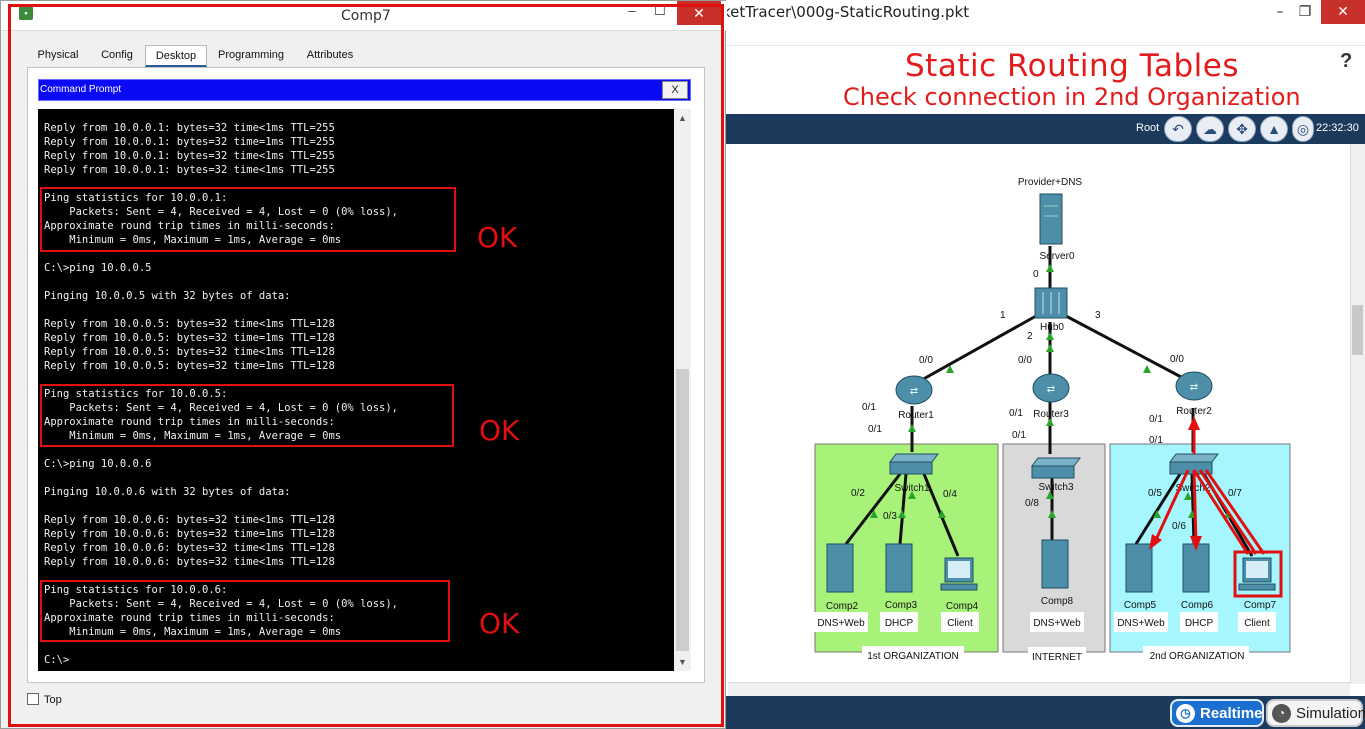 This screenshot has width=1365, height=729. What do you see at coordinates (1197, 605) in the screenshot?
I see `comp6-label: Comp6` at bounding box center [1197, 605].